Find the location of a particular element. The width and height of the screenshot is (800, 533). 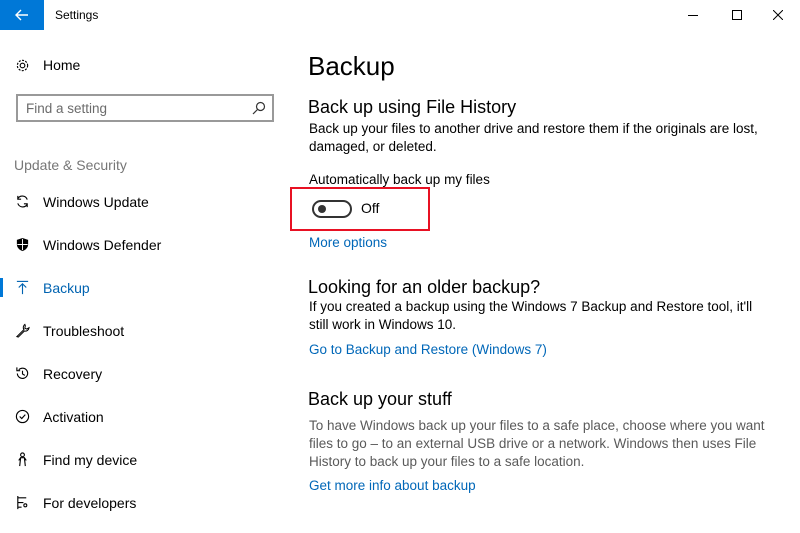

close-button is located at coordinates (778, 15).